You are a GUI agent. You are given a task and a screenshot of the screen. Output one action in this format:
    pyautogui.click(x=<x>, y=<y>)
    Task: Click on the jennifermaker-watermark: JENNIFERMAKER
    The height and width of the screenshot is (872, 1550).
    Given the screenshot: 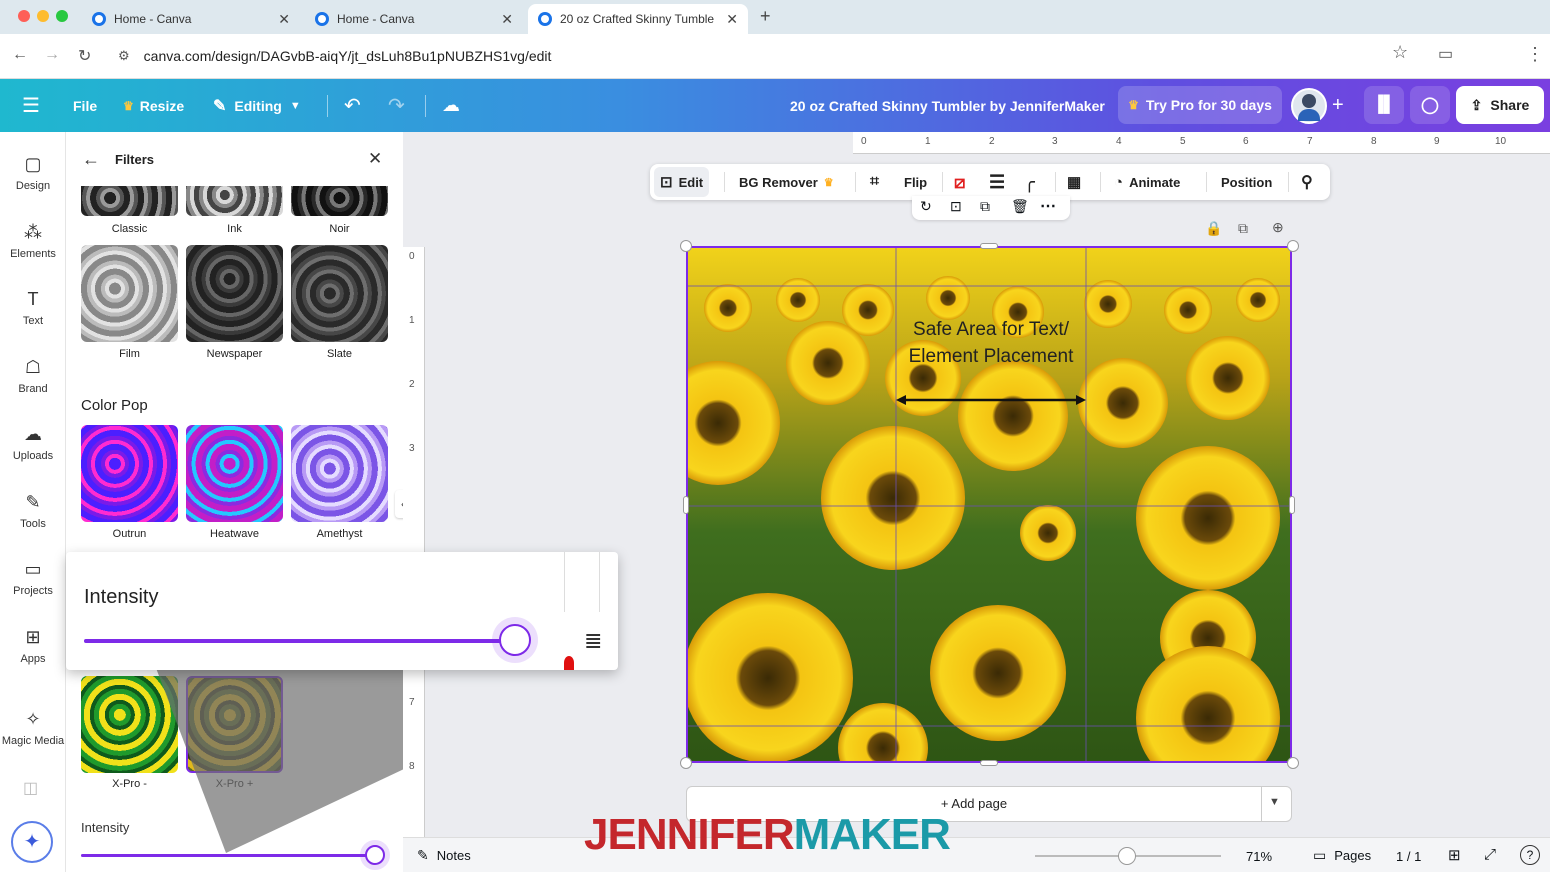 What is the action you would take?
    pyautogui.click(x=767, y=835)
    